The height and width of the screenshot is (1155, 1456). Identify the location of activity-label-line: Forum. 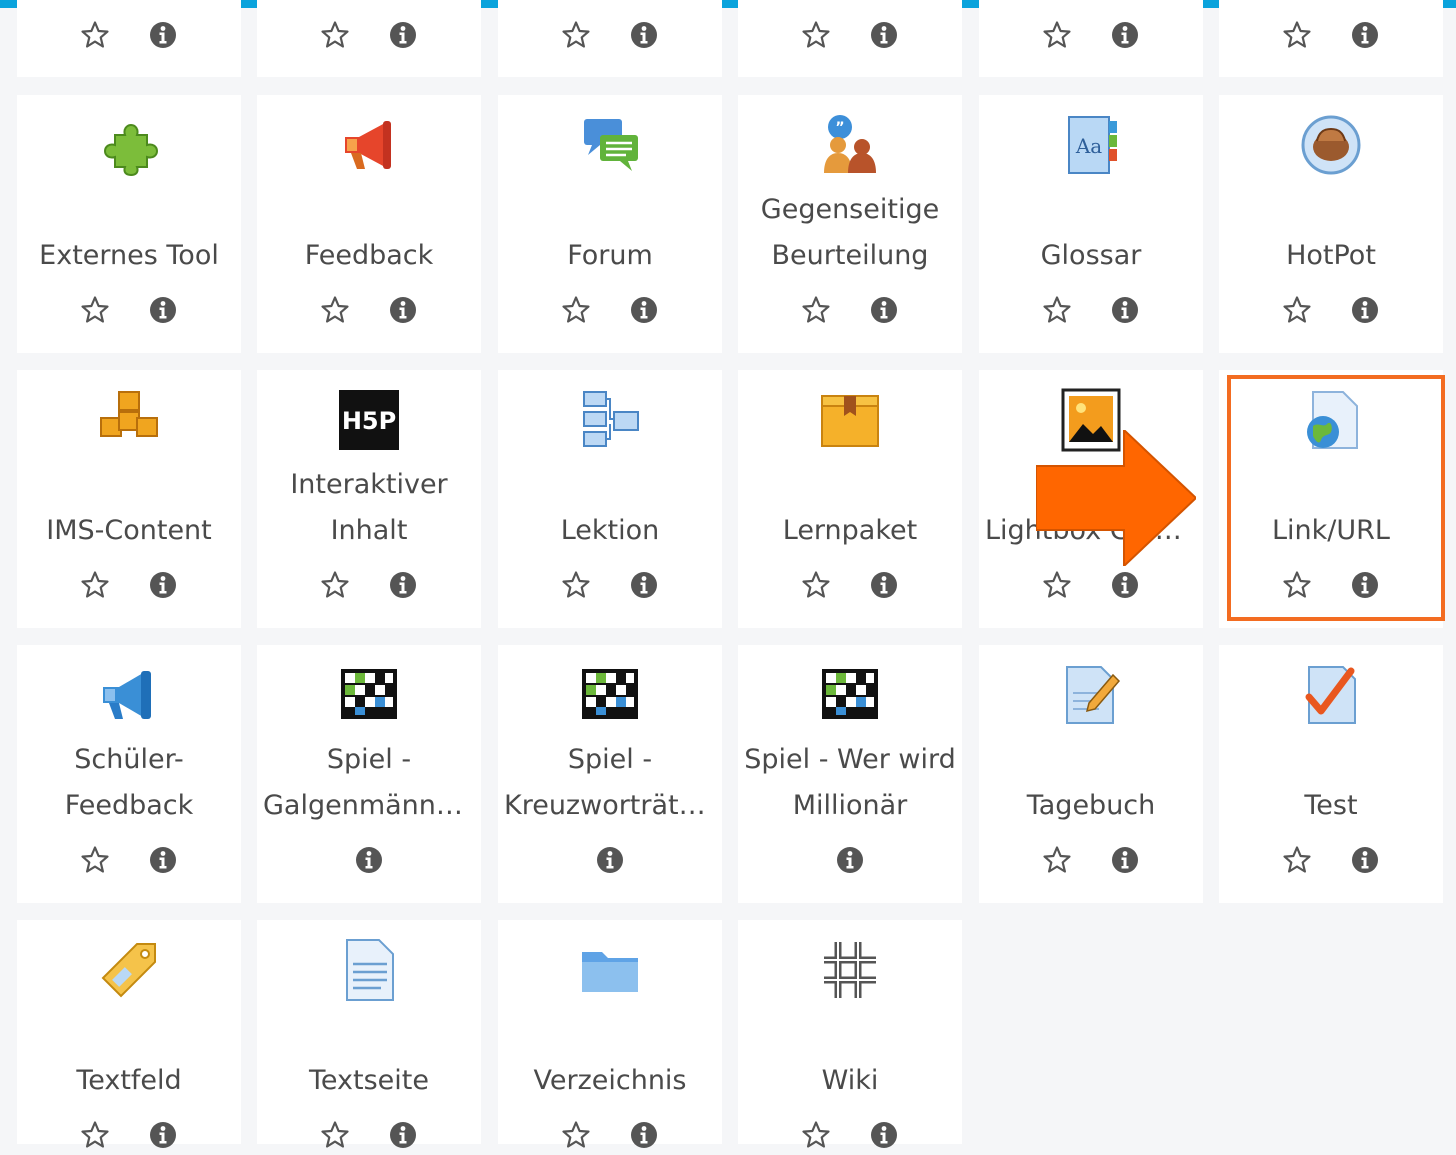
(610, 255).